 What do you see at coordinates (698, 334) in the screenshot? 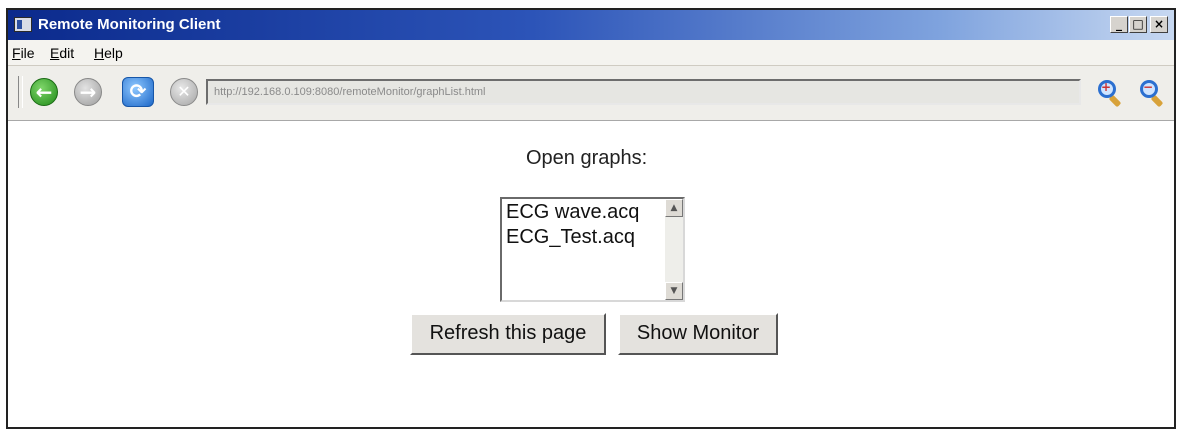
I see `show-monitor-button: Show Monitor` at bounding box center [698, 334].